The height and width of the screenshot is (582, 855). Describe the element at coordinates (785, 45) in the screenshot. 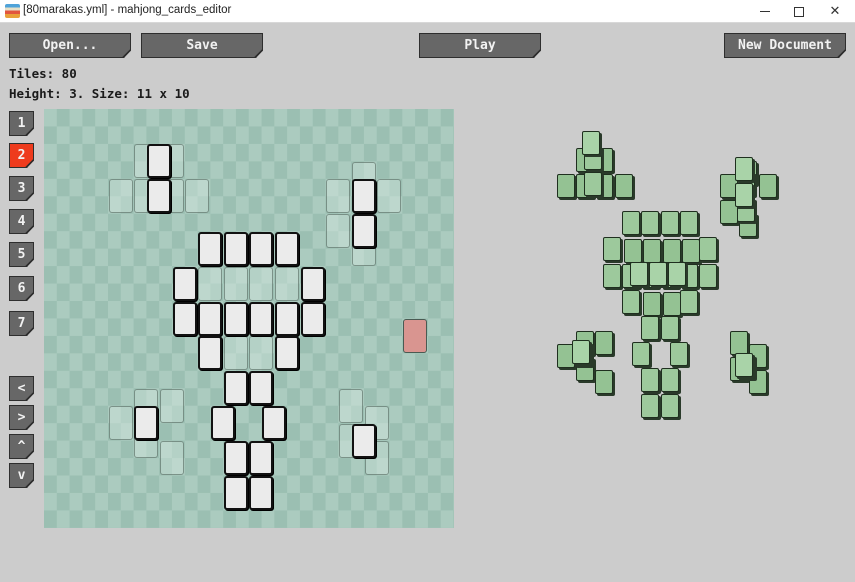

I see `new-document-button: New Document` at that location.